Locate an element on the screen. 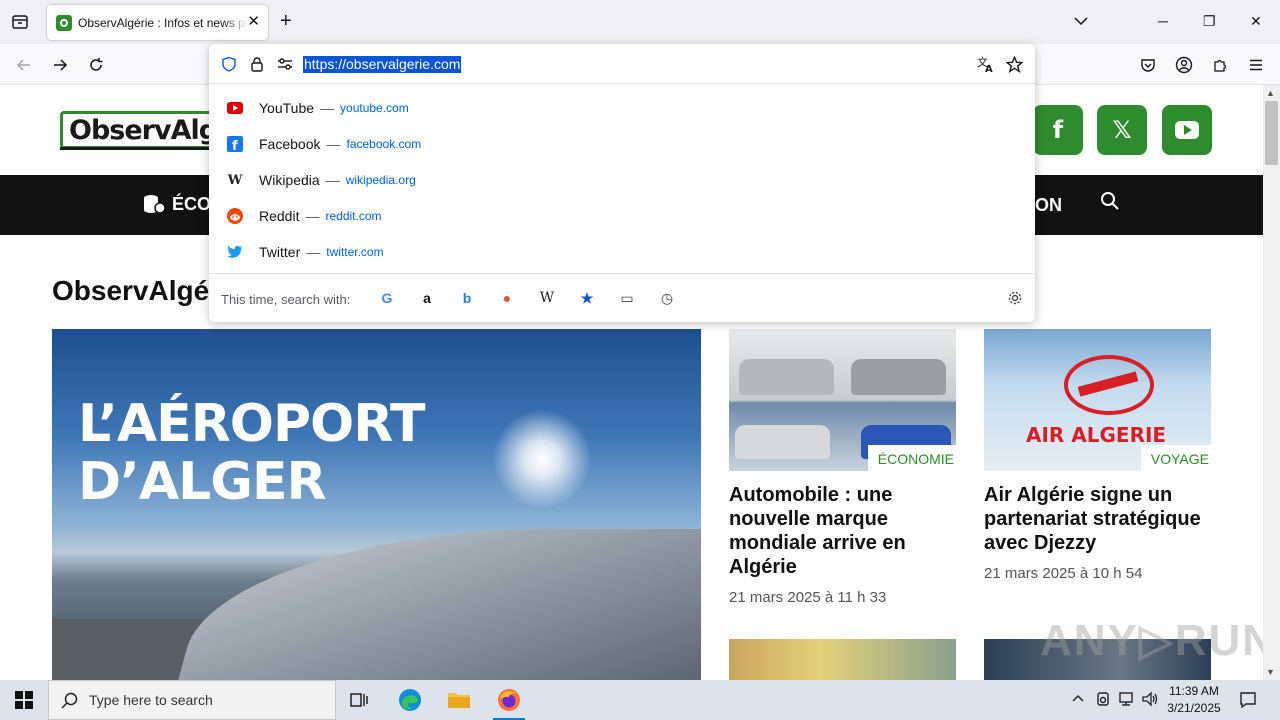 This screenshot has width=1280, height=720. forward-button is located at coordinates (60, 65).